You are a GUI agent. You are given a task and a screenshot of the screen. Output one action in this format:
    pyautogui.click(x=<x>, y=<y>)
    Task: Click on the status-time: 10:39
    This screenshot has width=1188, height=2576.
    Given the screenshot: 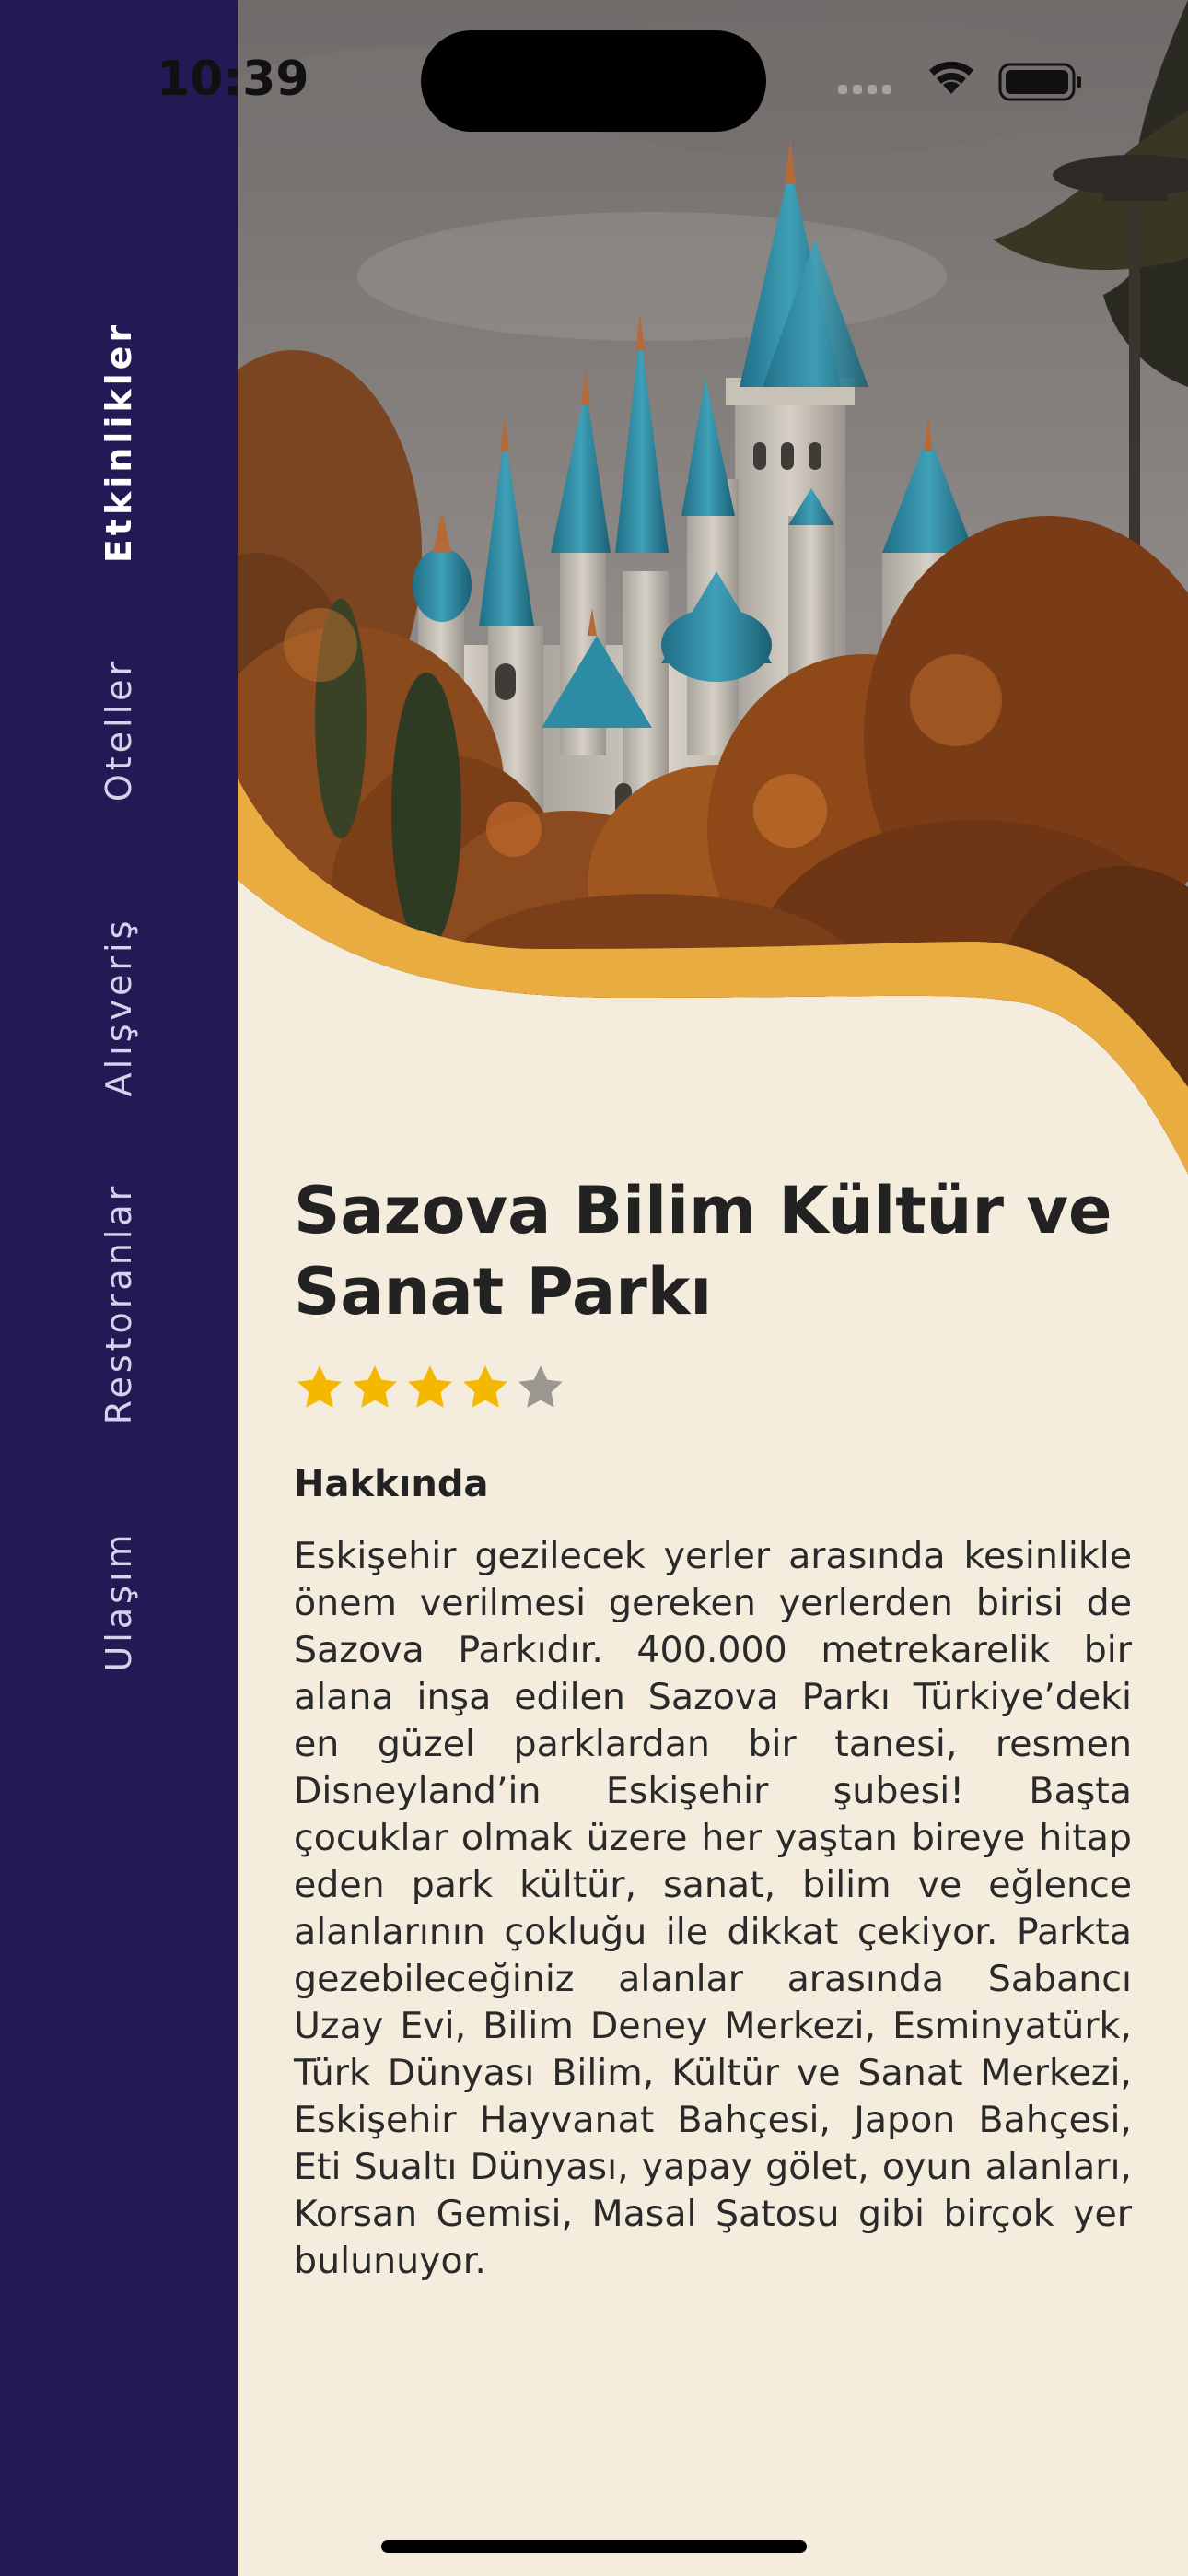 What is the action you would take?
    pyautogui.click(x=233, y=79)
    